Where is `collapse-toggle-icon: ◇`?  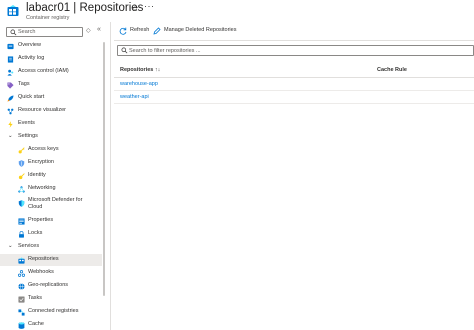 collapse-toggle-icon: ◇ is located at coordinates (88, 30).